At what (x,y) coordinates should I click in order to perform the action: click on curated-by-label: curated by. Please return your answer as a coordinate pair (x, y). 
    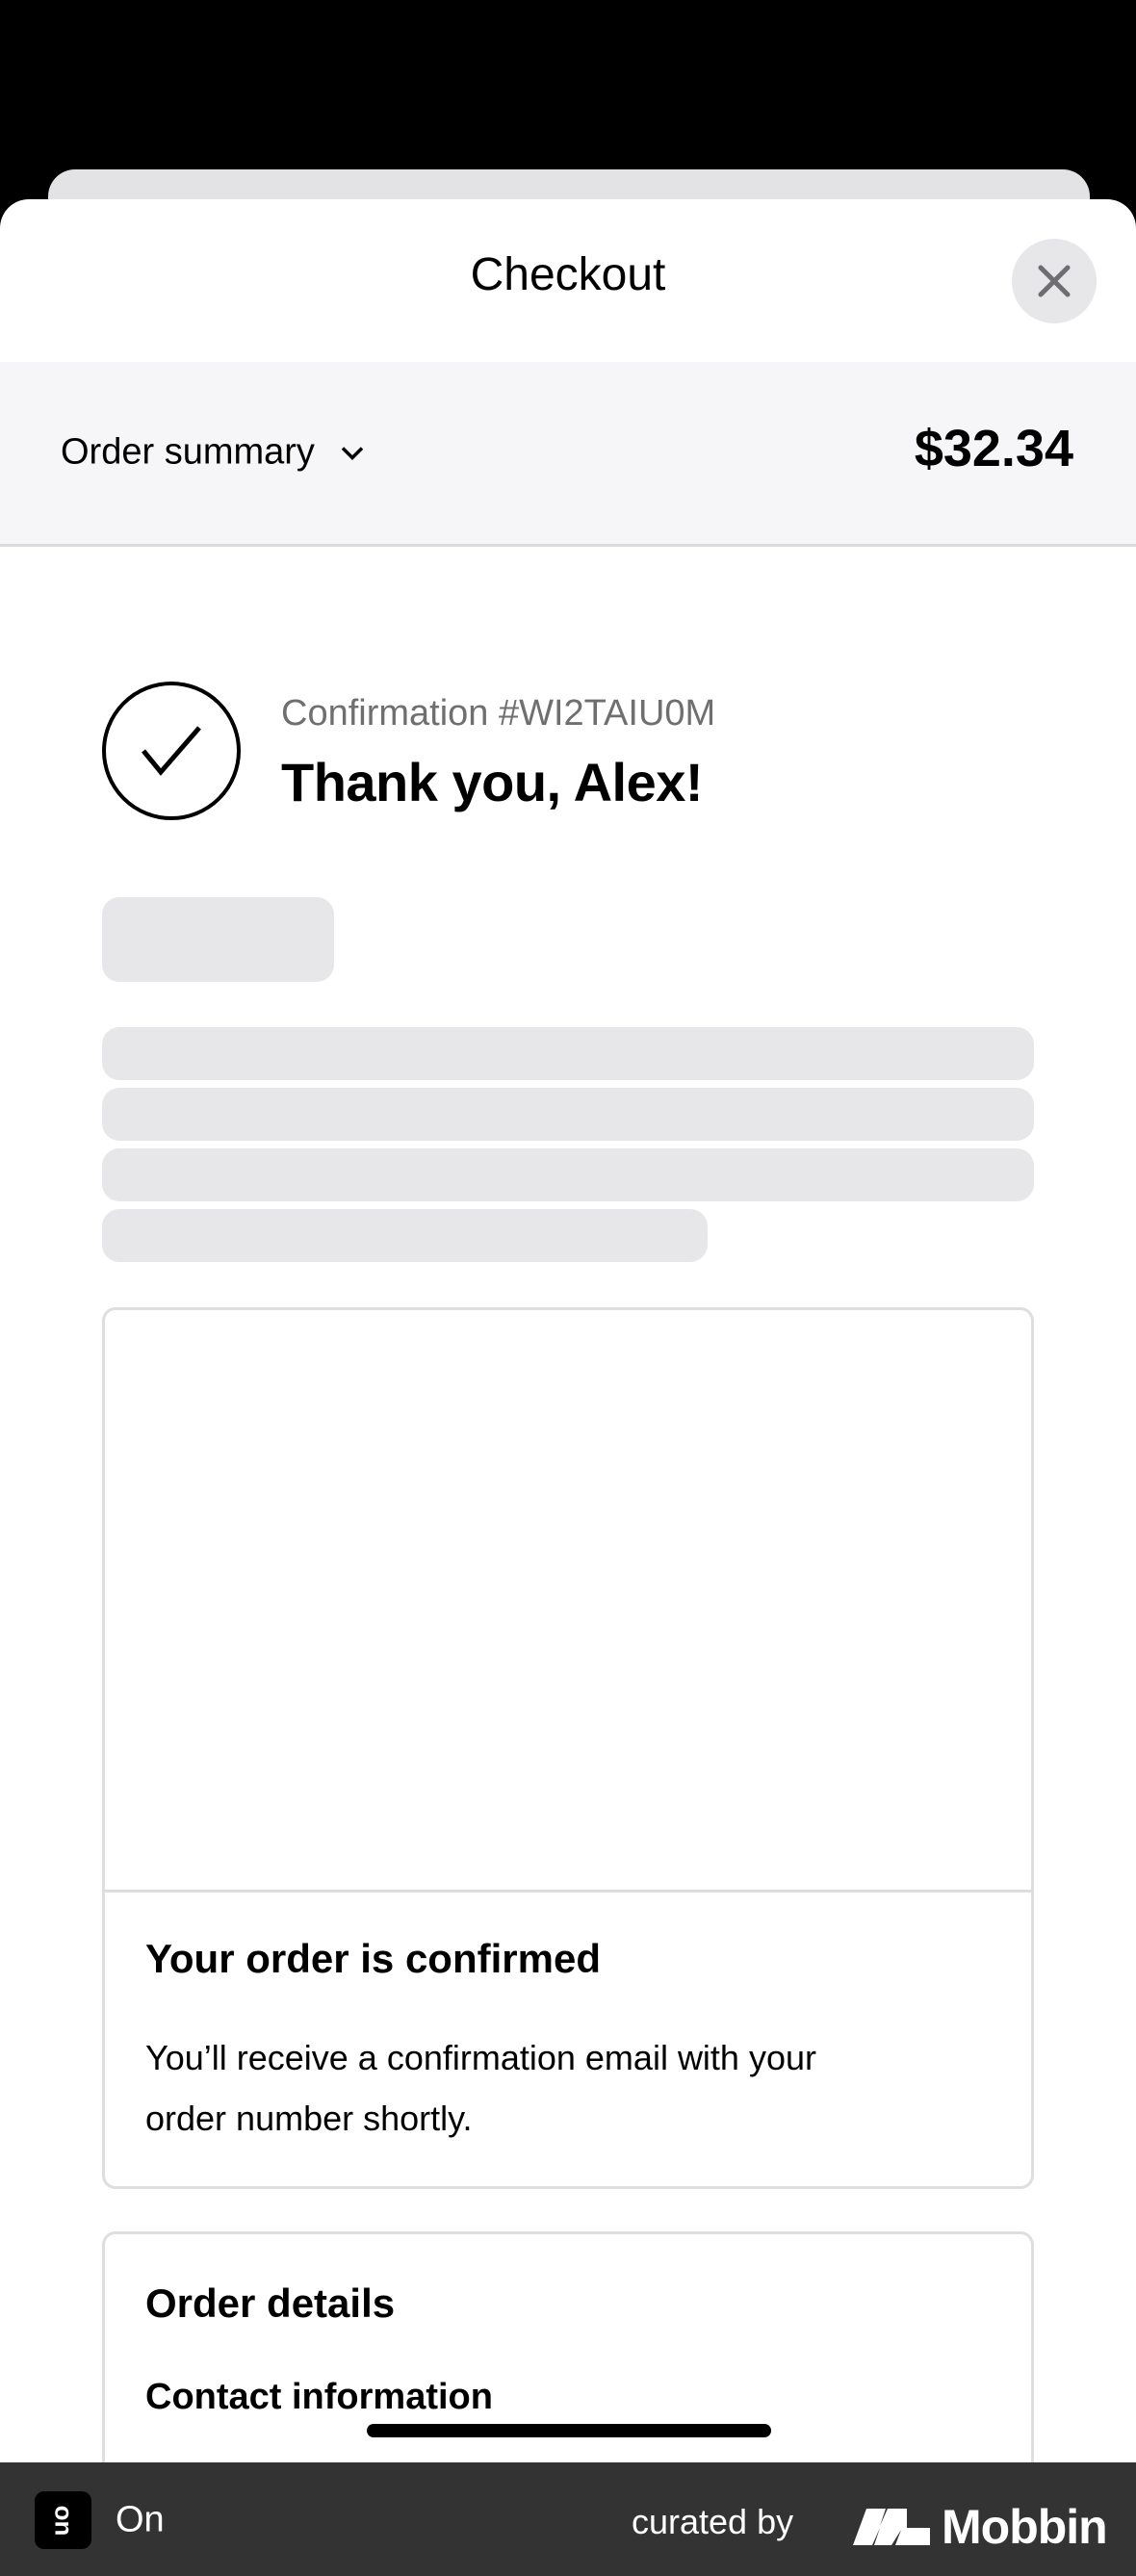
    Looking at the image, I should click on (713, 2522).